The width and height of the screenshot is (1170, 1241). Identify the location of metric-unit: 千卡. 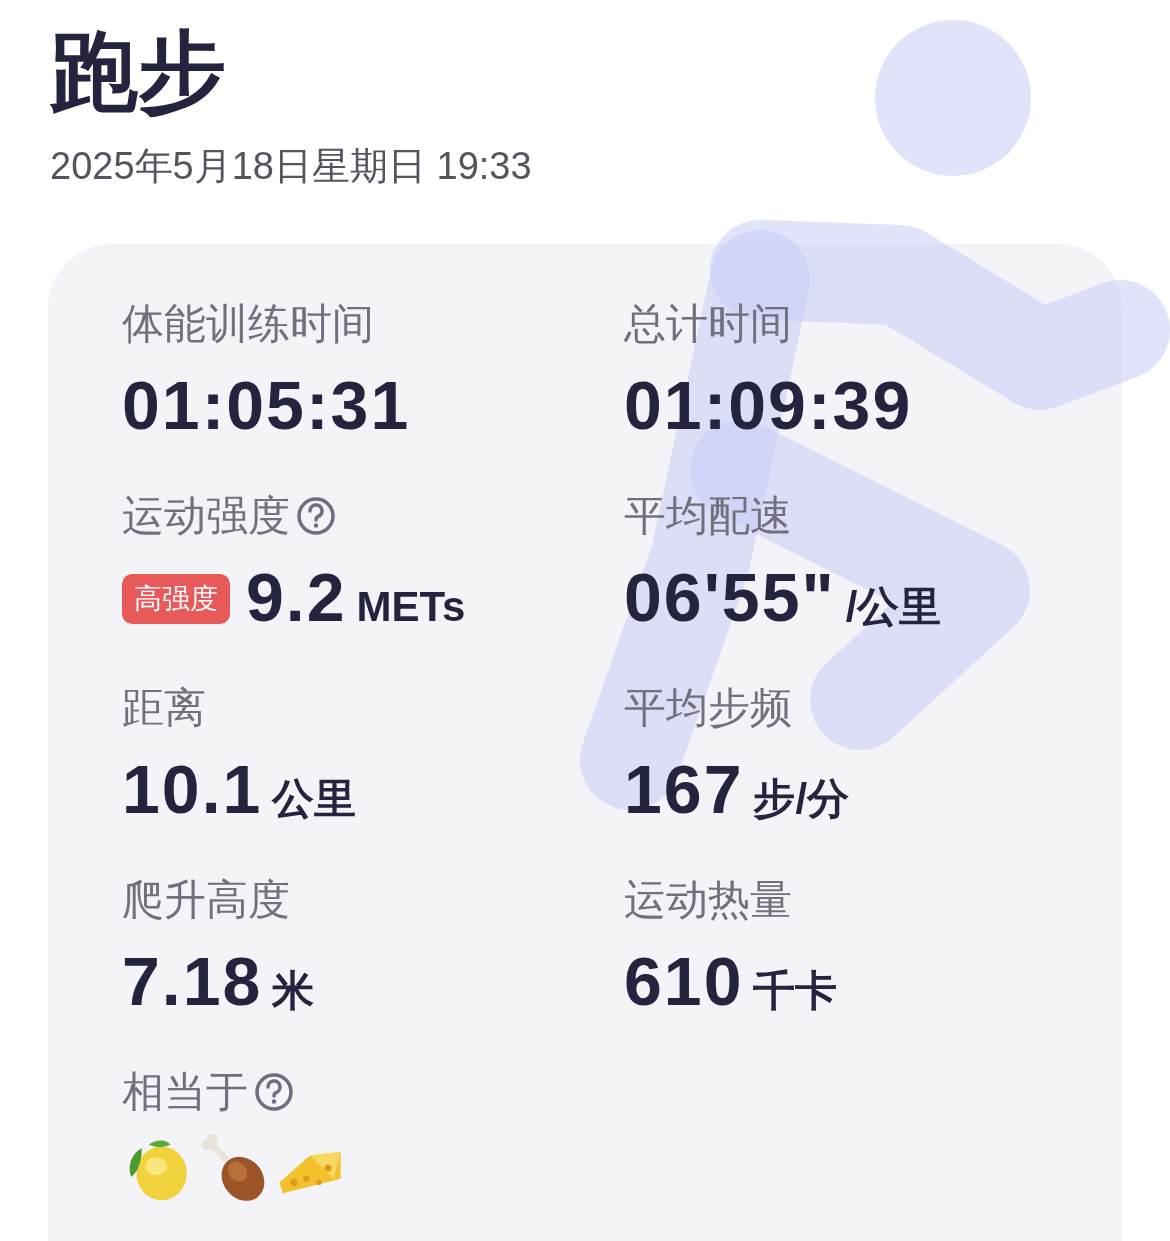
(795, 990).